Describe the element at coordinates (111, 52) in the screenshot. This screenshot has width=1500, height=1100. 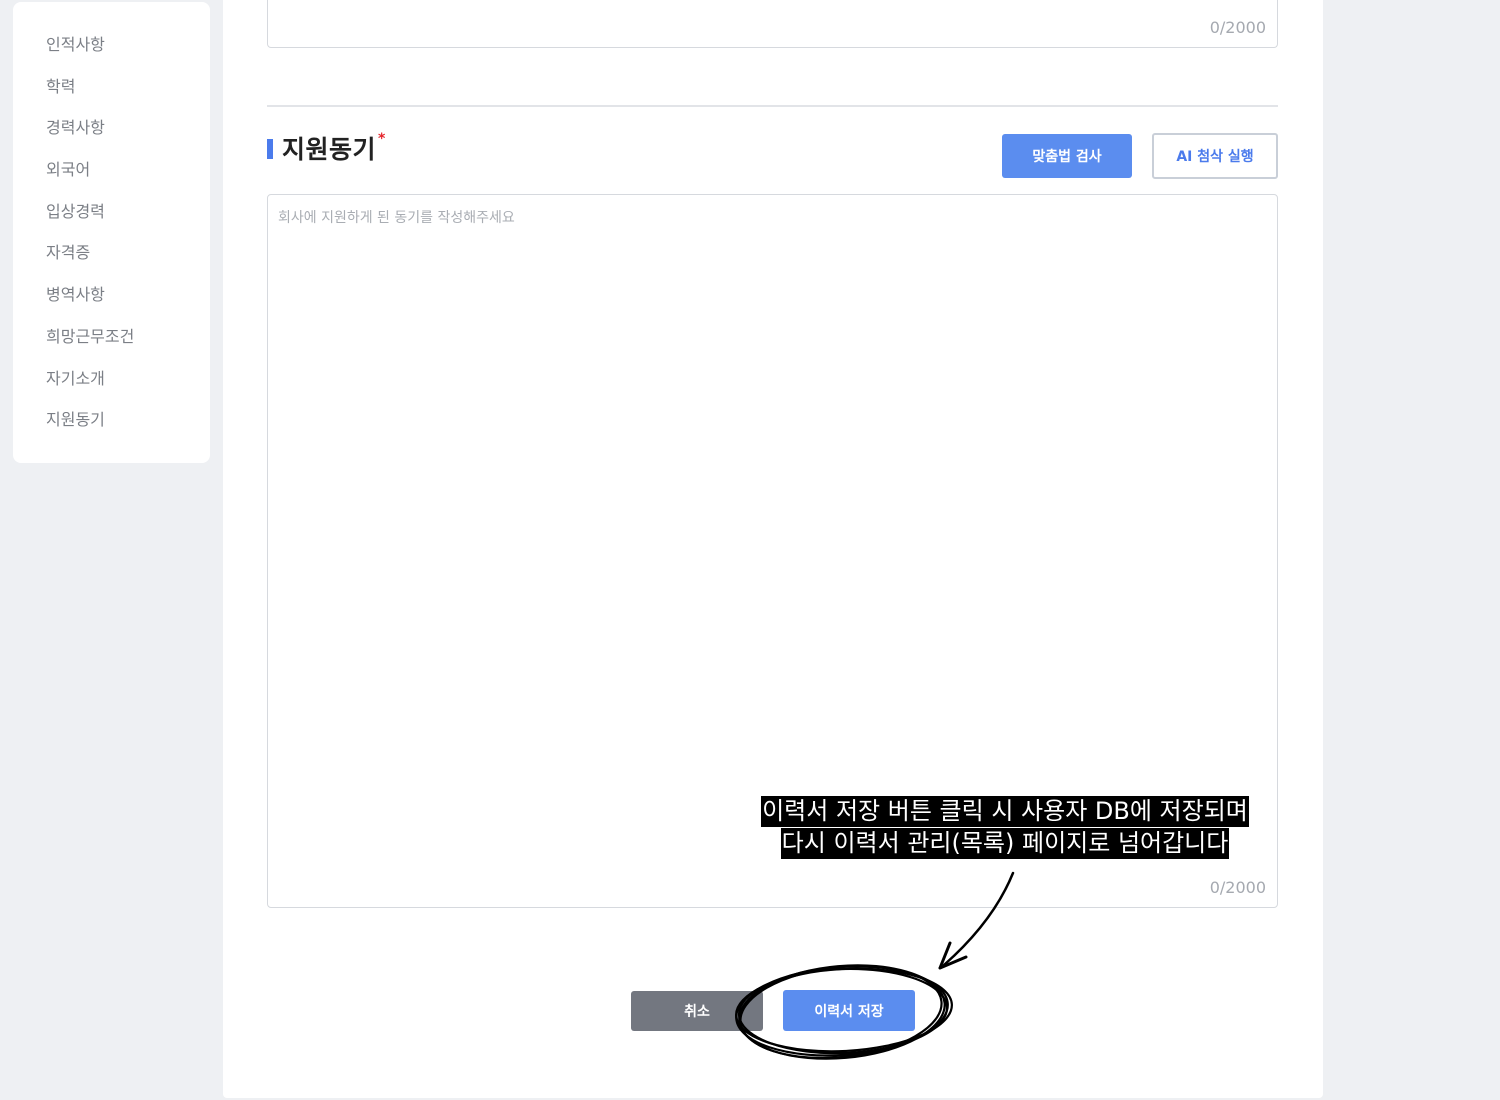
I see `sidebar-item-personal-info: 인적사항` at that location.